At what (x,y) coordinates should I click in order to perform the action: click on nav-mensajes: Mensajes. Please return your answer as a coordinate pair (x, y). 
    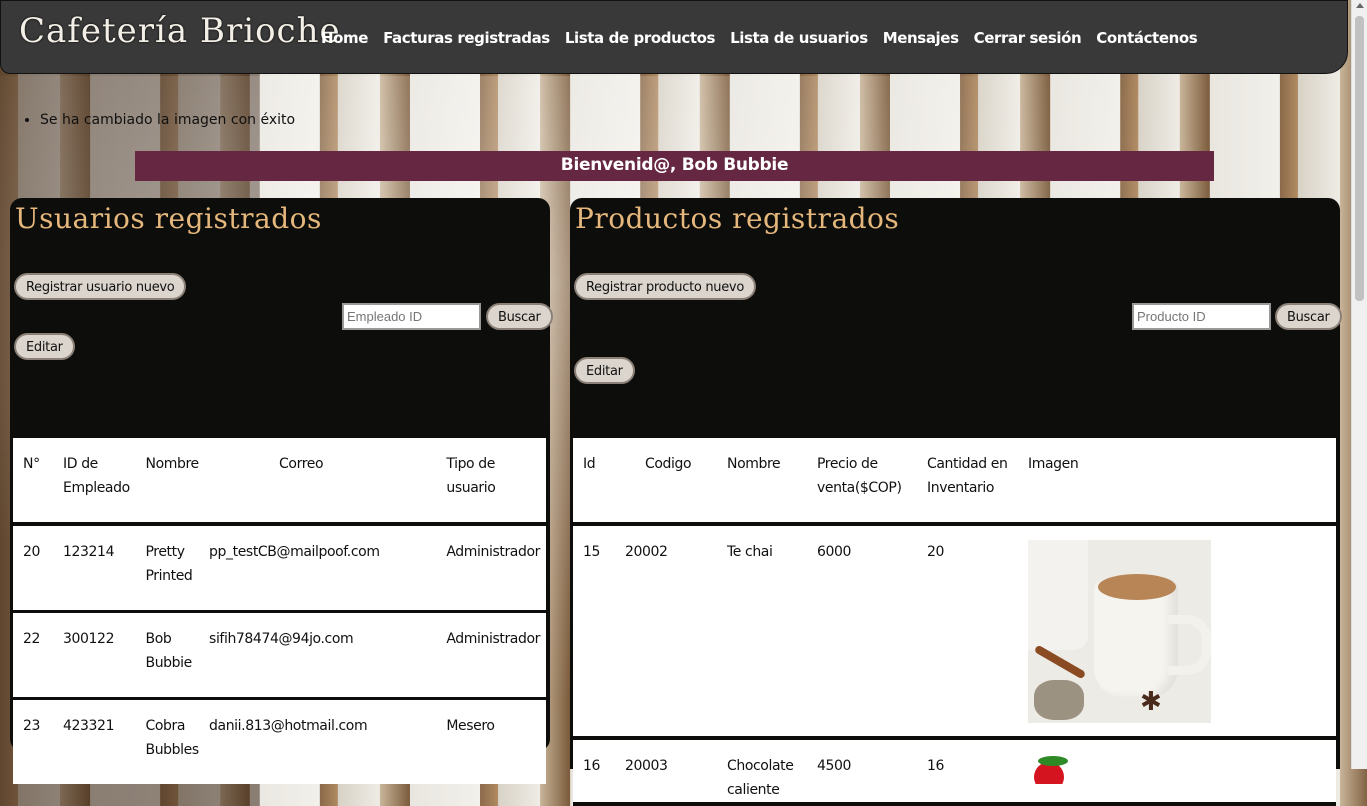
    Looking at the image, I should click on (921, 38).